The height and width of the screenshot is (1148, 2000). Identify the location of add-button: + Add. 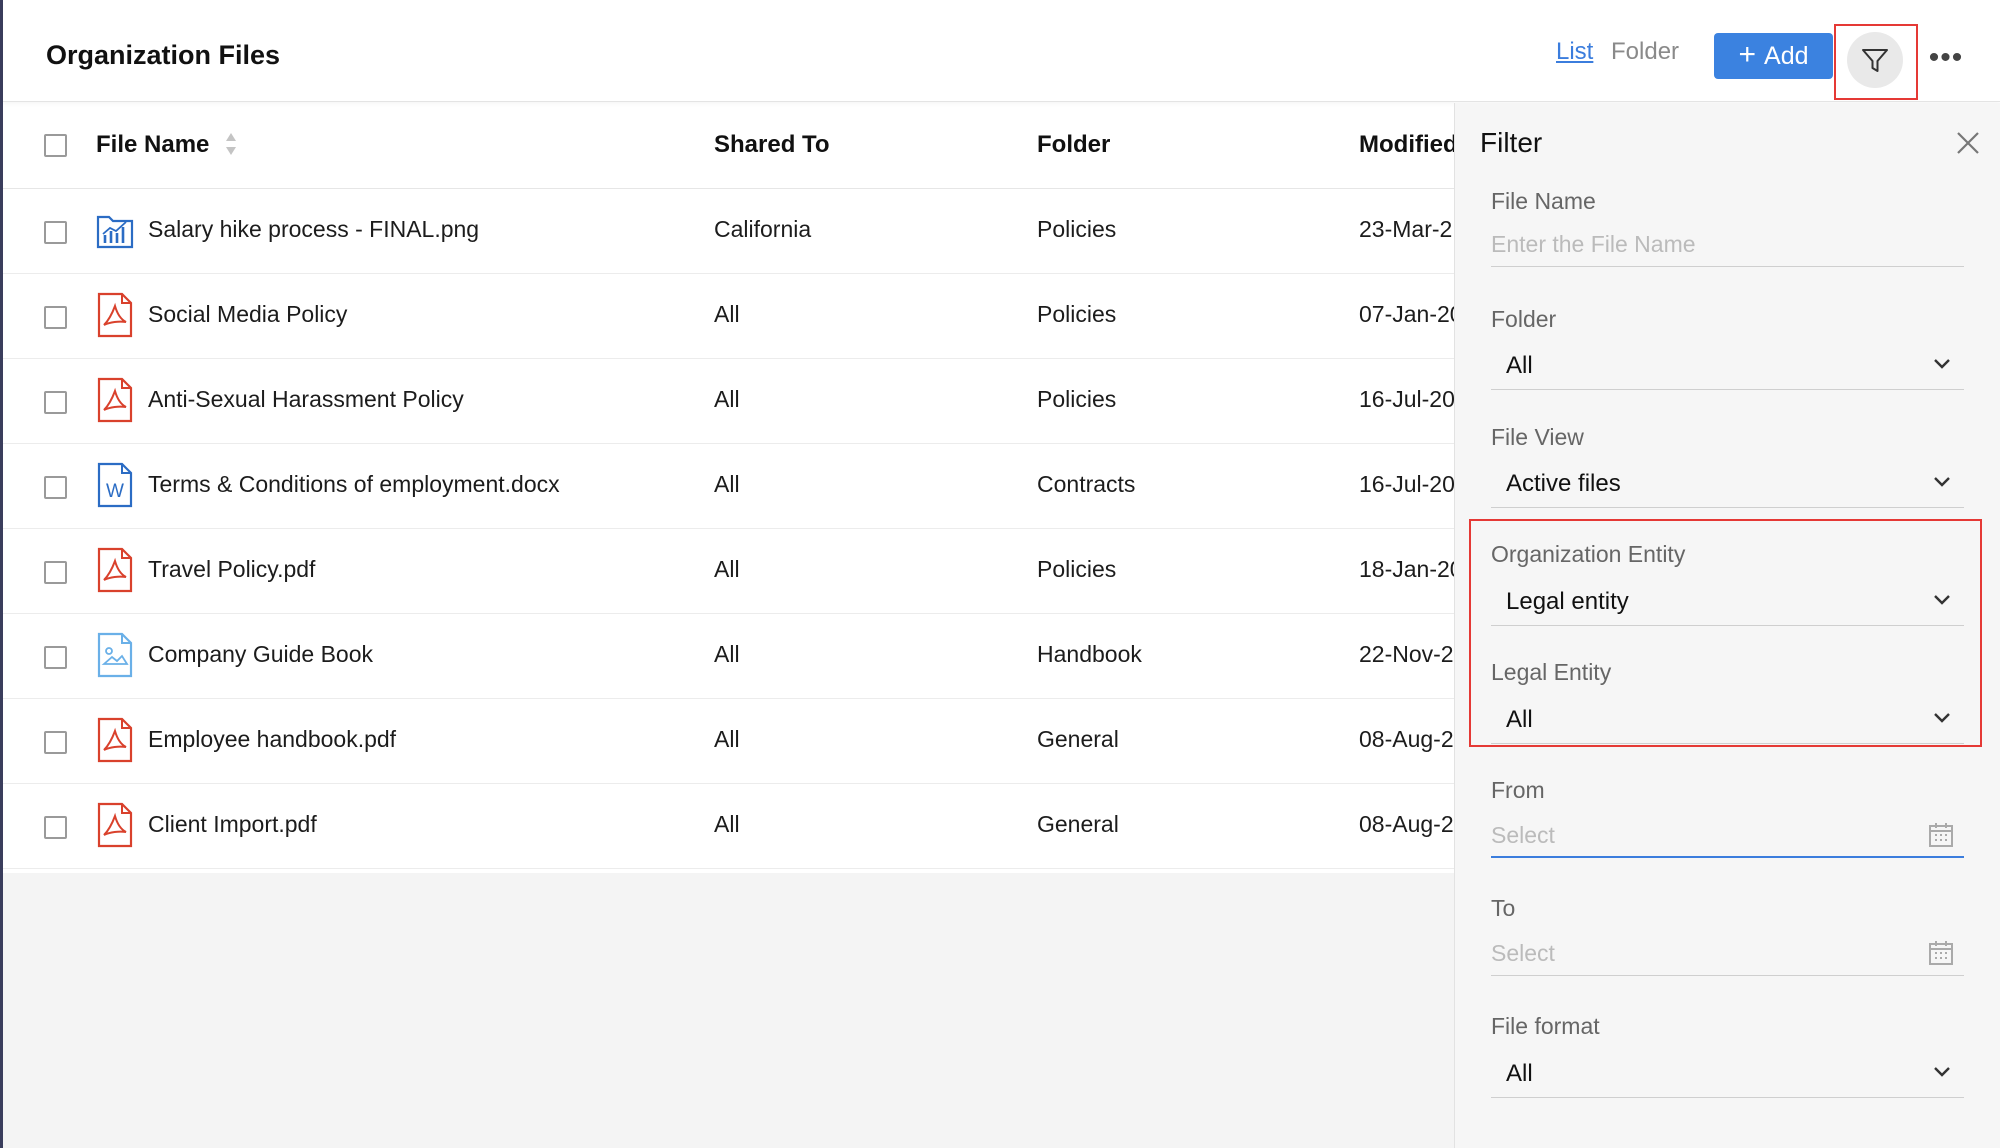
(1773, 56).